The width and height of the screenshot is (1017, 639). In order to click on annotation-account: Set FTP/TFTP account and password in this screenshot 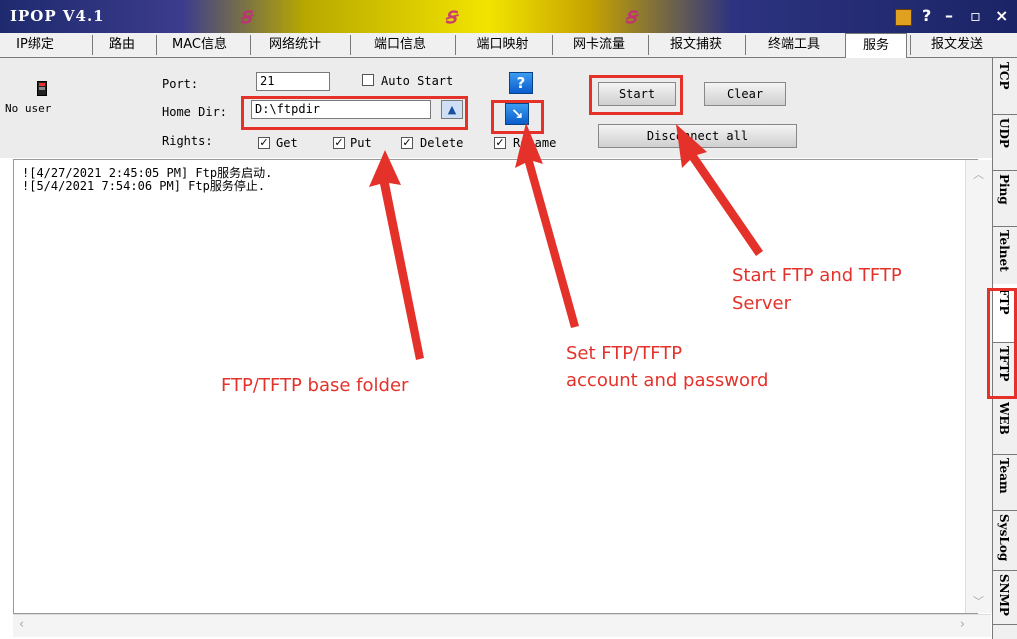, I will do `click(667, 367)`.